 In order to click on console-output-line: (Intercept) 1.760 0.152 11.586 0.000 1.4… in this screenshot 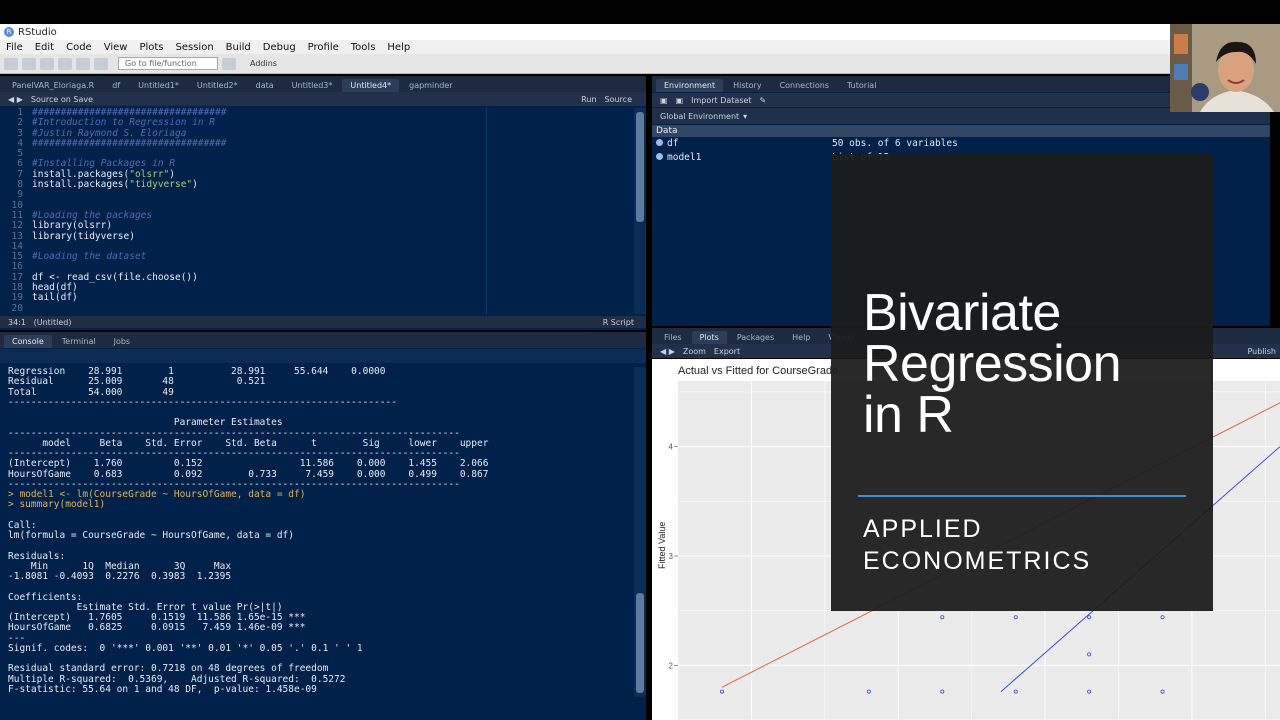, I will do `click(248, 464)`.